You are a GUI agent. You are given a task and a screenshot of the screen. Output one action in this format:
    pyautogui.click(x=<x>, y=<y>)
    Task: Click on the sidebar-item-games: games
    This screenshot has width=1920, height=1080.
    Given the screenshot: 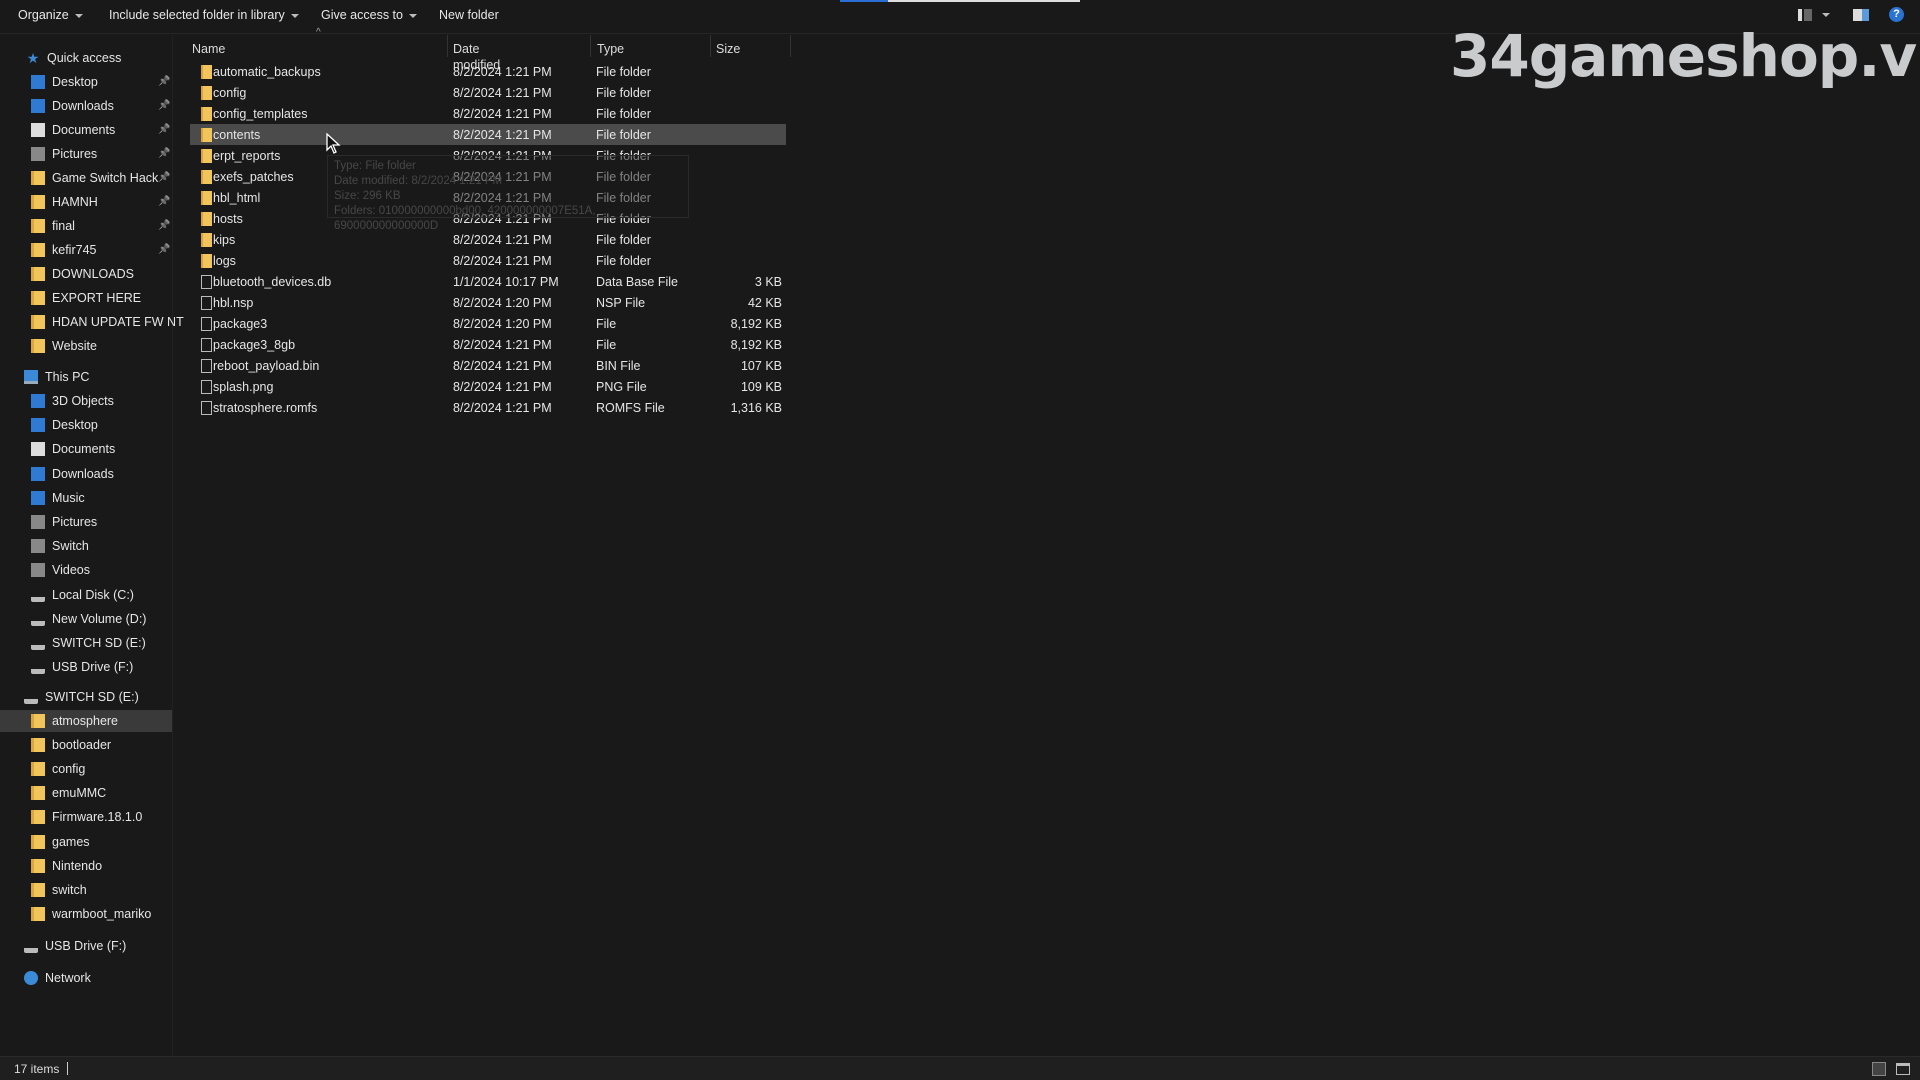 What is the action you would take?
    pyautogui.click(x=60, y=842)
    